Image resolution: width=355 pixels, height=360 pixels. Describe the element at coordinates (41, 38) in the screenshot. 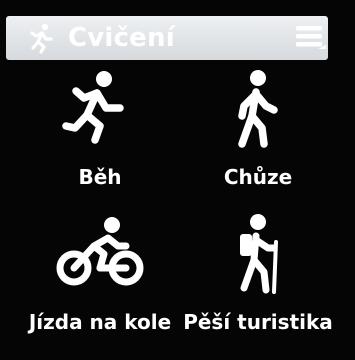

I see `running-person-icon` at that location.